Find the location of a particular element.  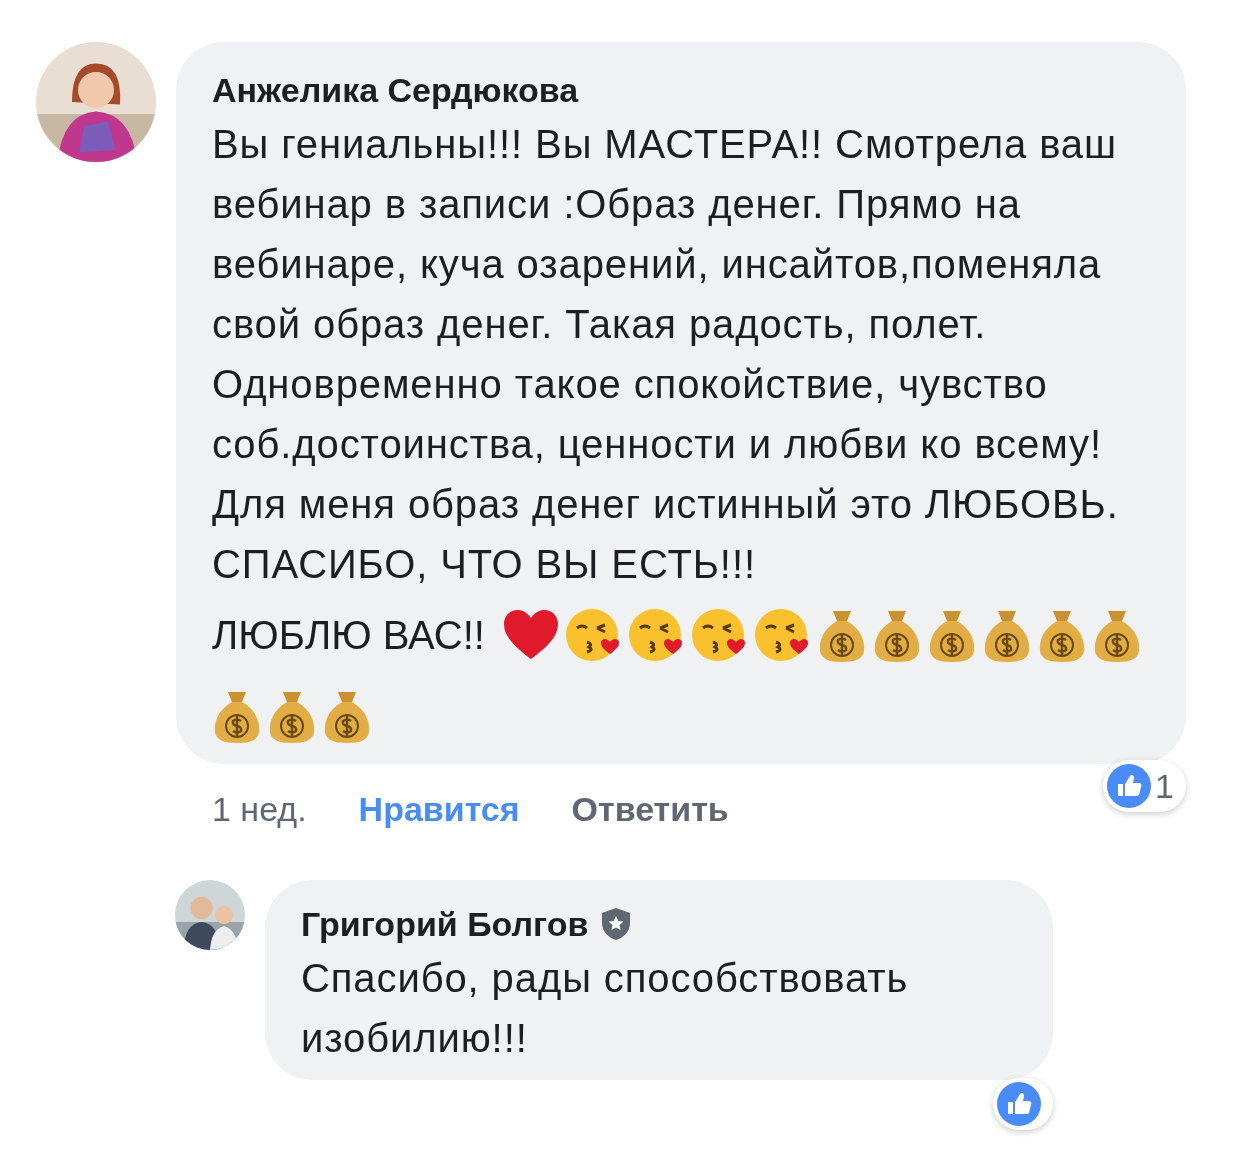

timestamp: 1 нед. is located at coordinates (259, 809).